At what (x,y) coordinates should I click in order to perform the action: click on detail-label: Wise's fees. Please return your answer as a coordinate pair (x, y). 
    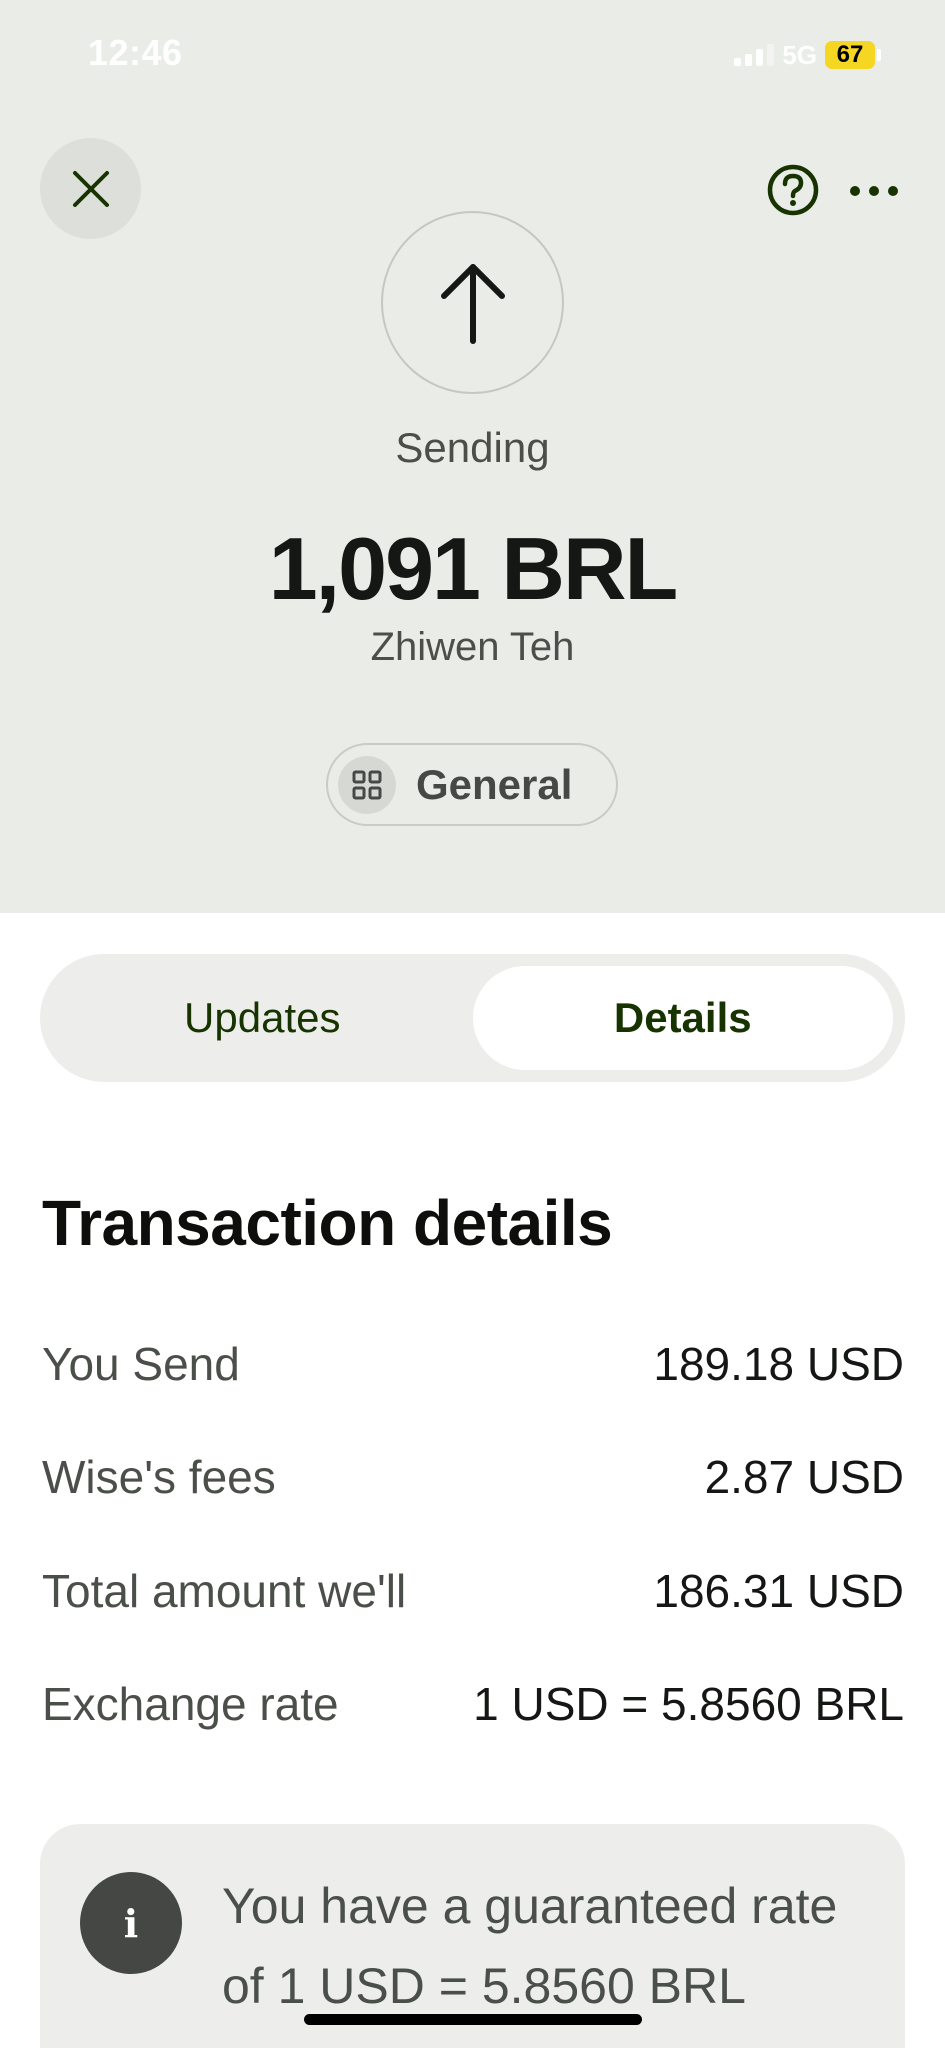
    Looking at the image, I should click on (159, 1477).